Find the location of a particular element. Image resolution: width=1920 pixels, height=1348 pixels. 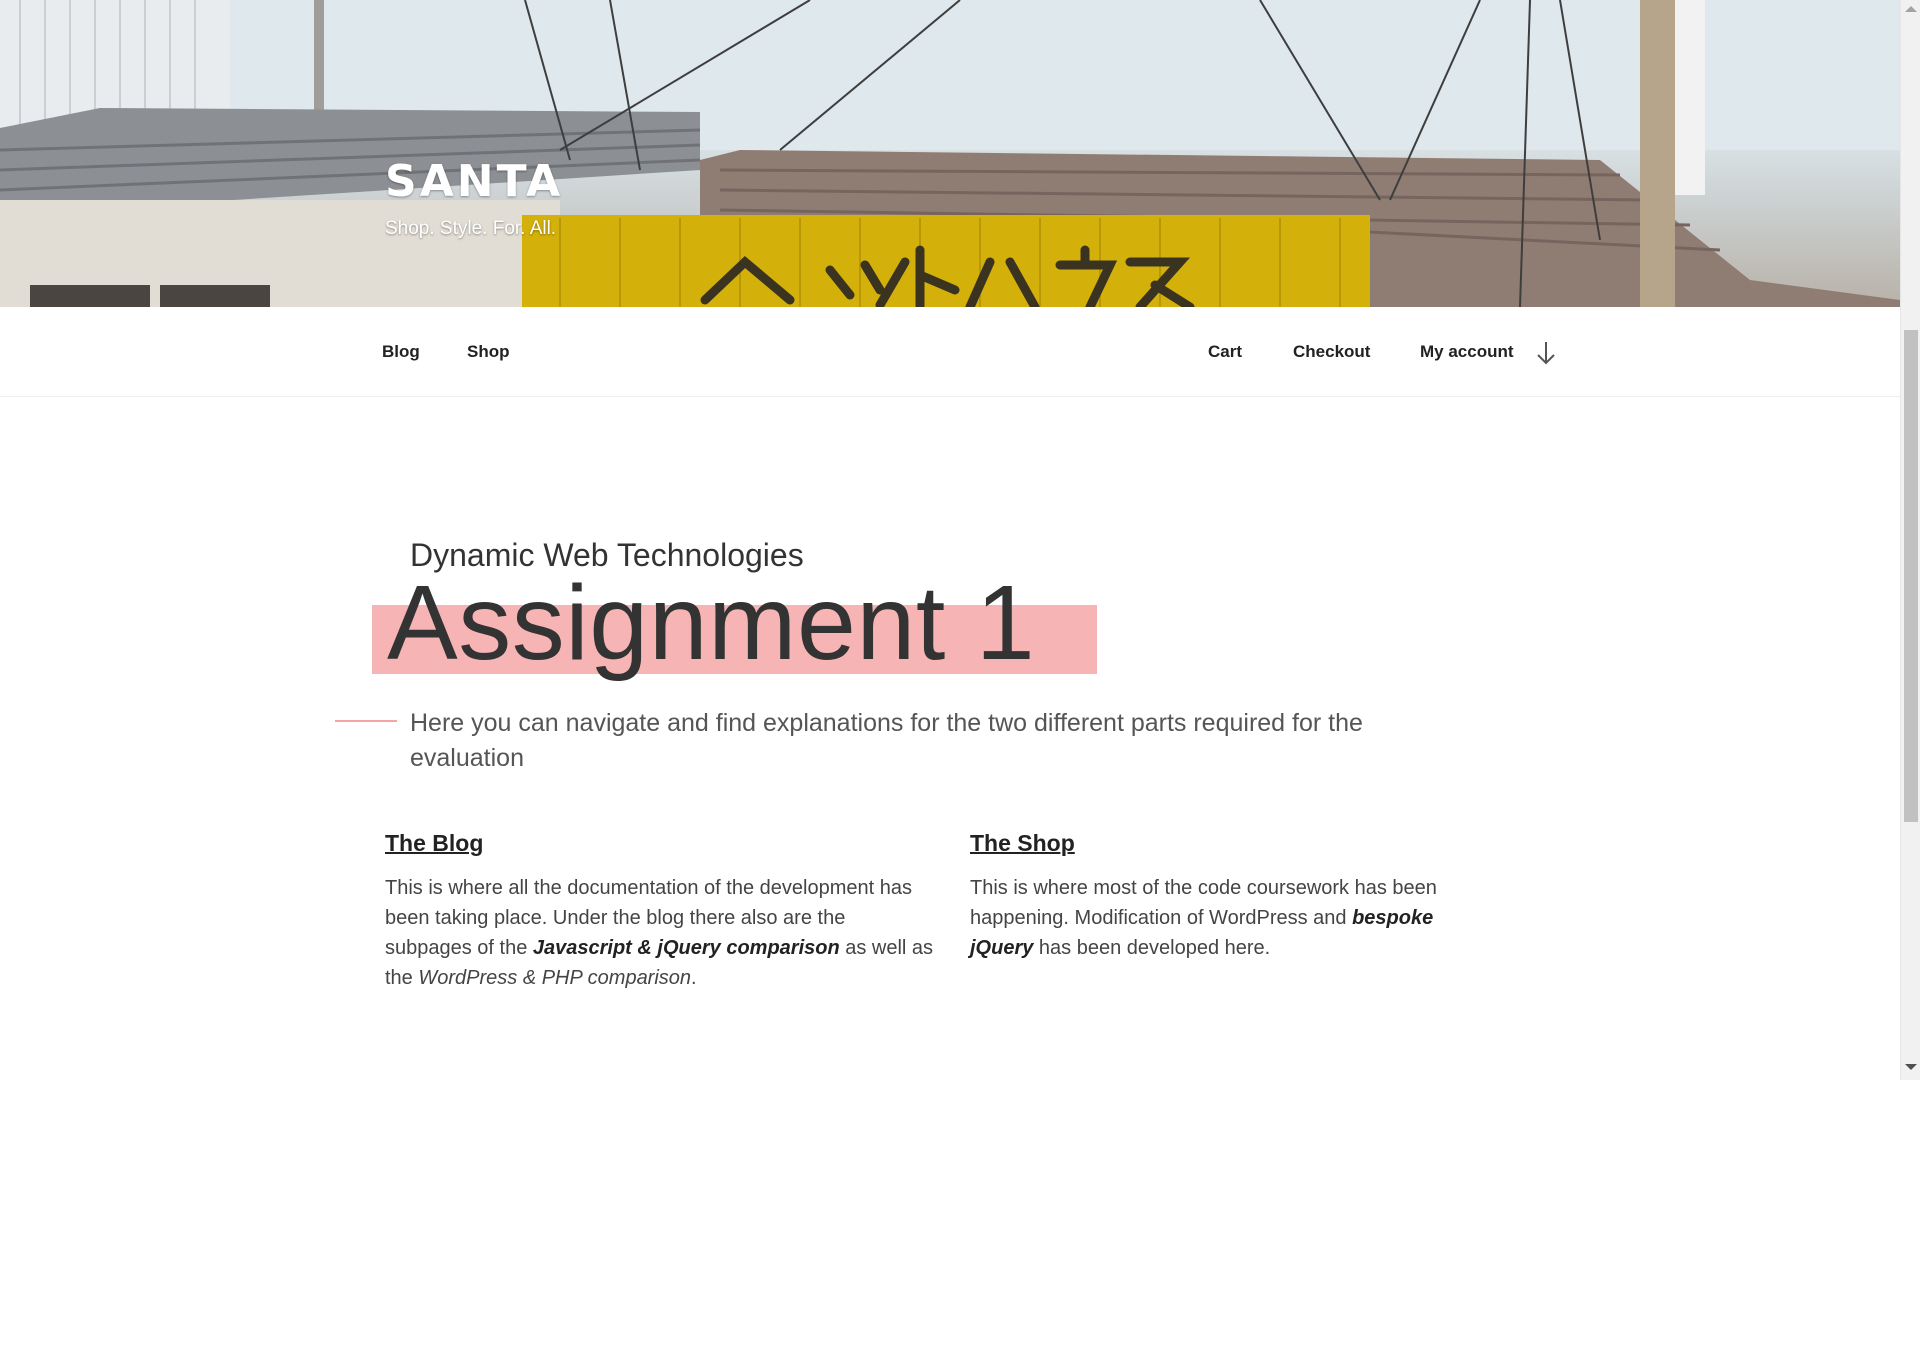

blog-heading: The Blog is located at coordinates (660, 843).